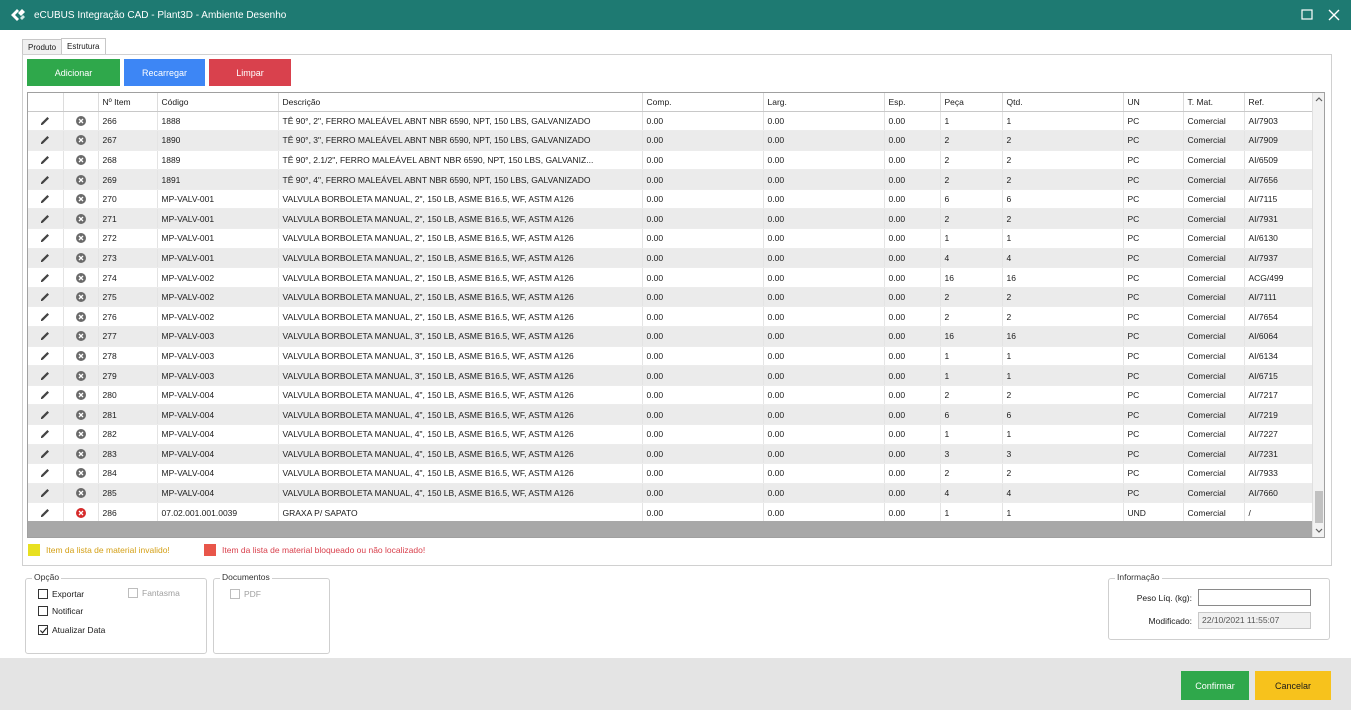 The height and width of the screenshot is (710, 1351). I want to click on tab-estrutura: Estrutura, so click(83, 46).